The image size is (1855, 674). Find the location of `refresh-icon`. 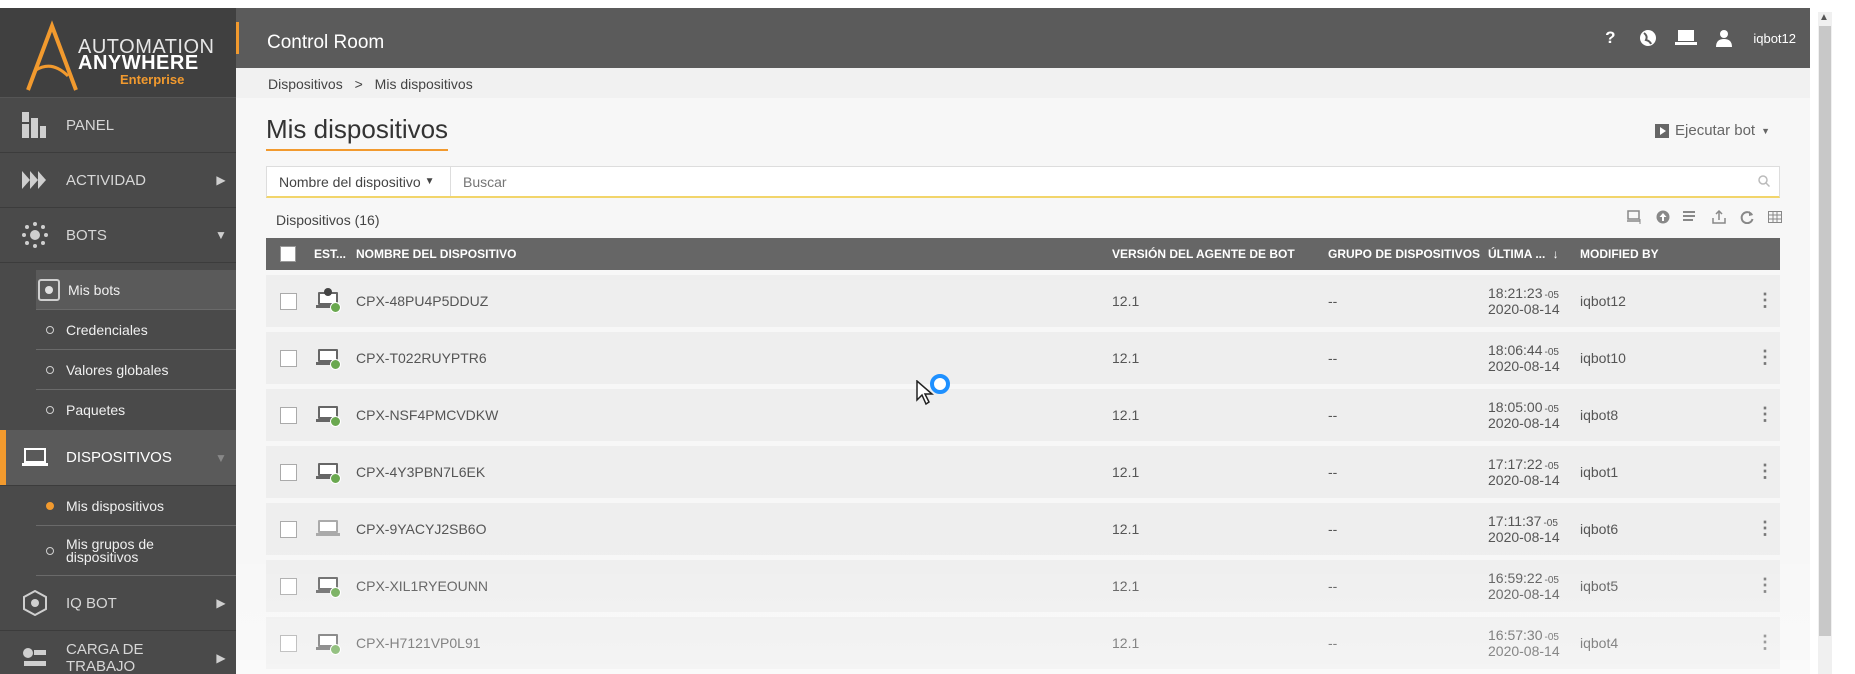

refresh-icon is located at coordinates (1747, 217).